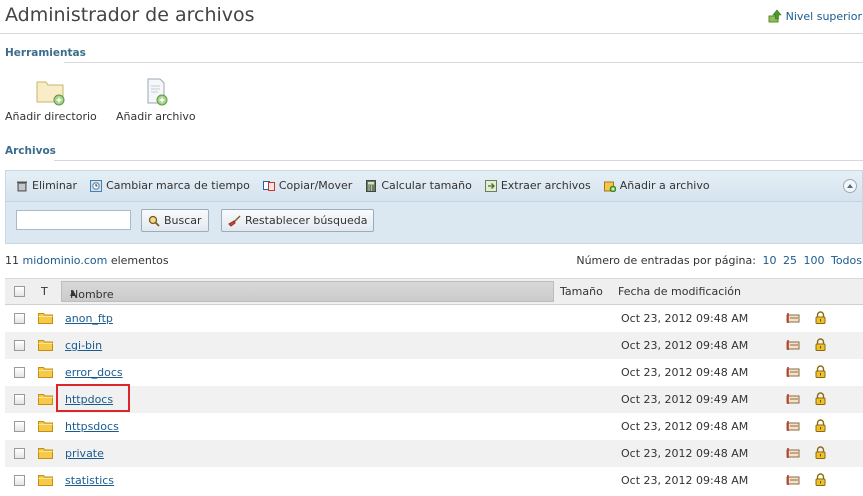 The width and height of the screenshot is (863, 496). What do you see at coordinates (581, 291) in the screenshot?
I see `size-column-header: Tamaño` at bounding box center [581, 291].